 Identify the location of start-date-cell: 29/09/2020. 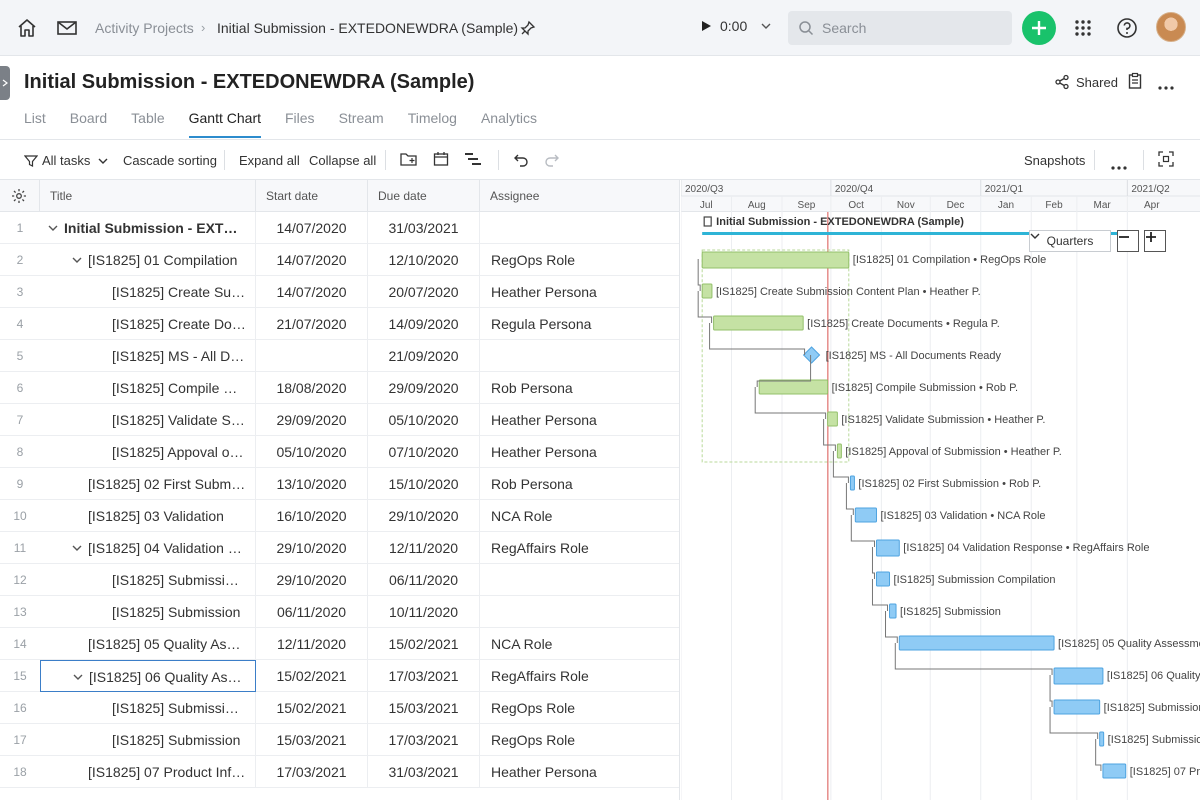
(312, 420).